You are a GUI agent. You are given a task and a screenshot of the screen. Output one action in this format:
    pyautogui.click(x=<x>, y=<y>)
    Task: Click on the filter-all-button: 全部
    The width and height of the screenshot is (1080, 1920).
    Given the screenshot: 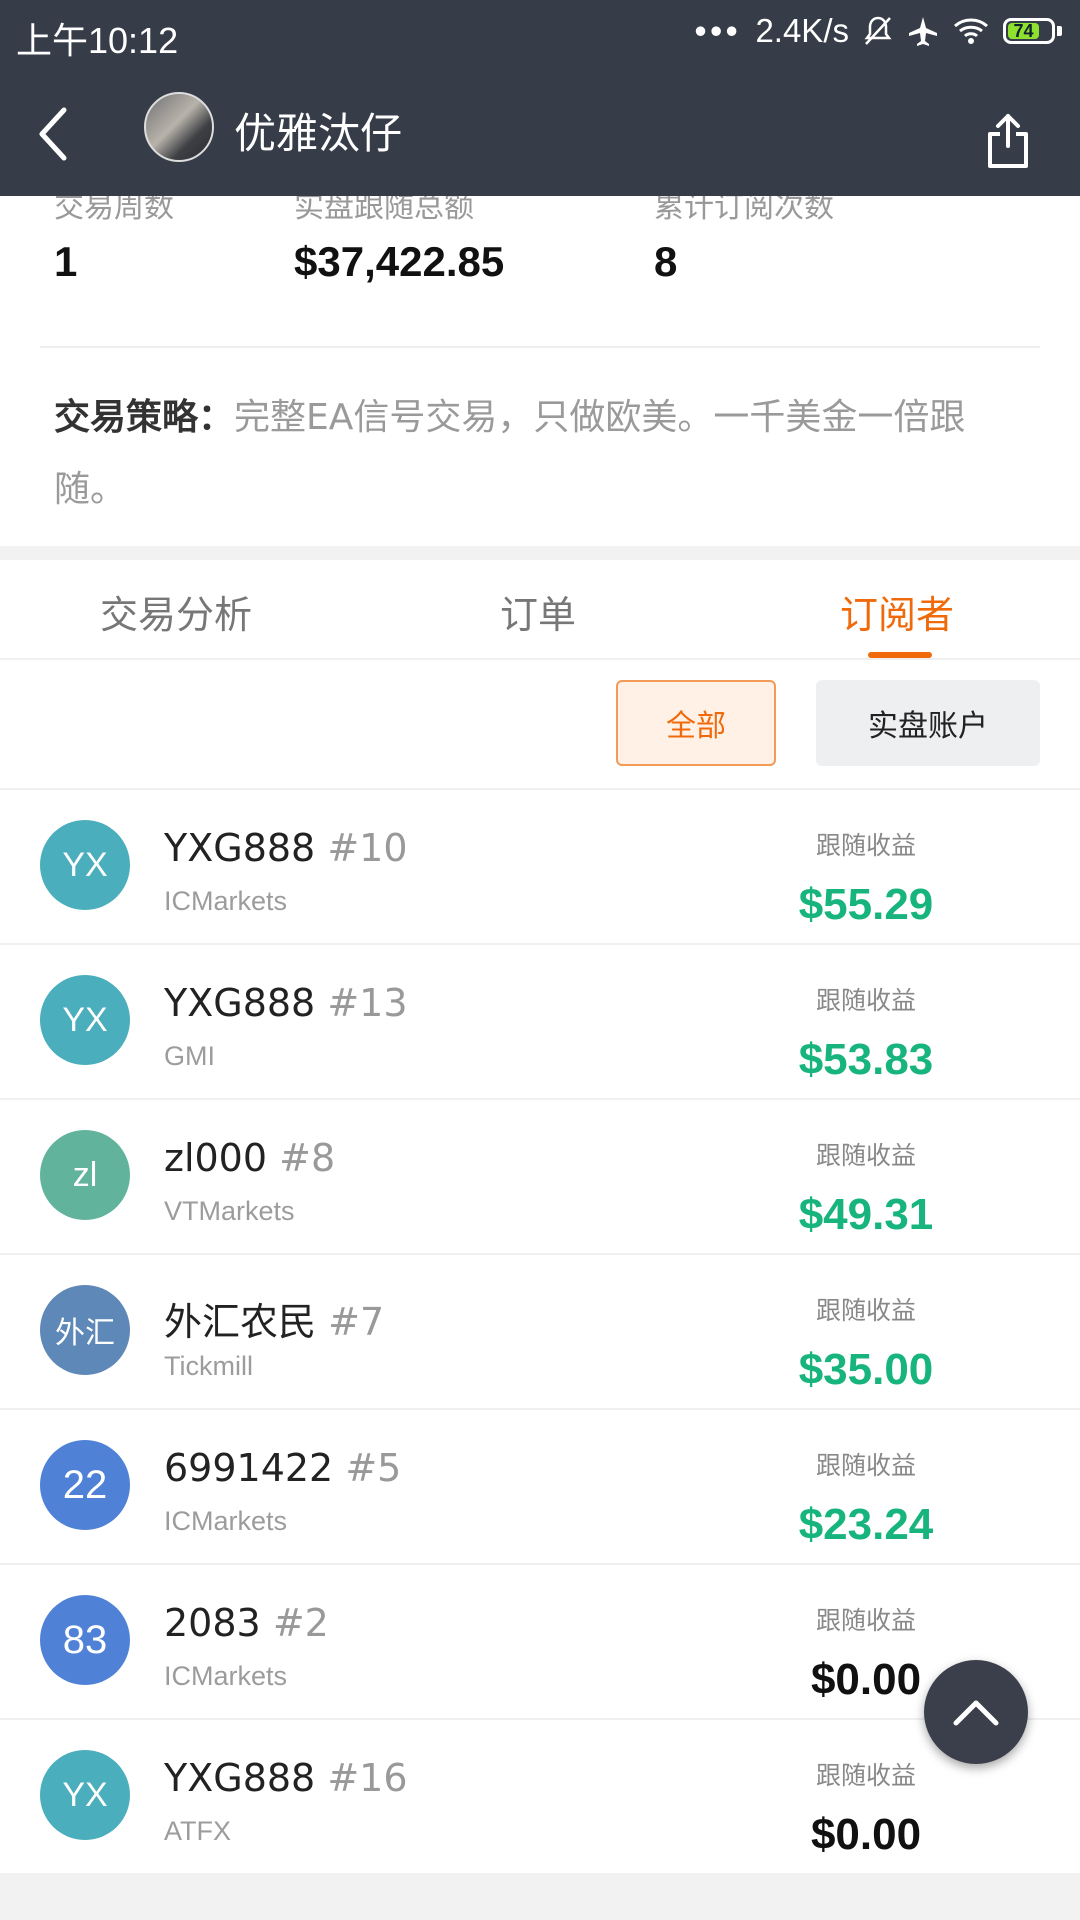 What is the action you would take?
    pyautogui.click(x=696, y=723)
    